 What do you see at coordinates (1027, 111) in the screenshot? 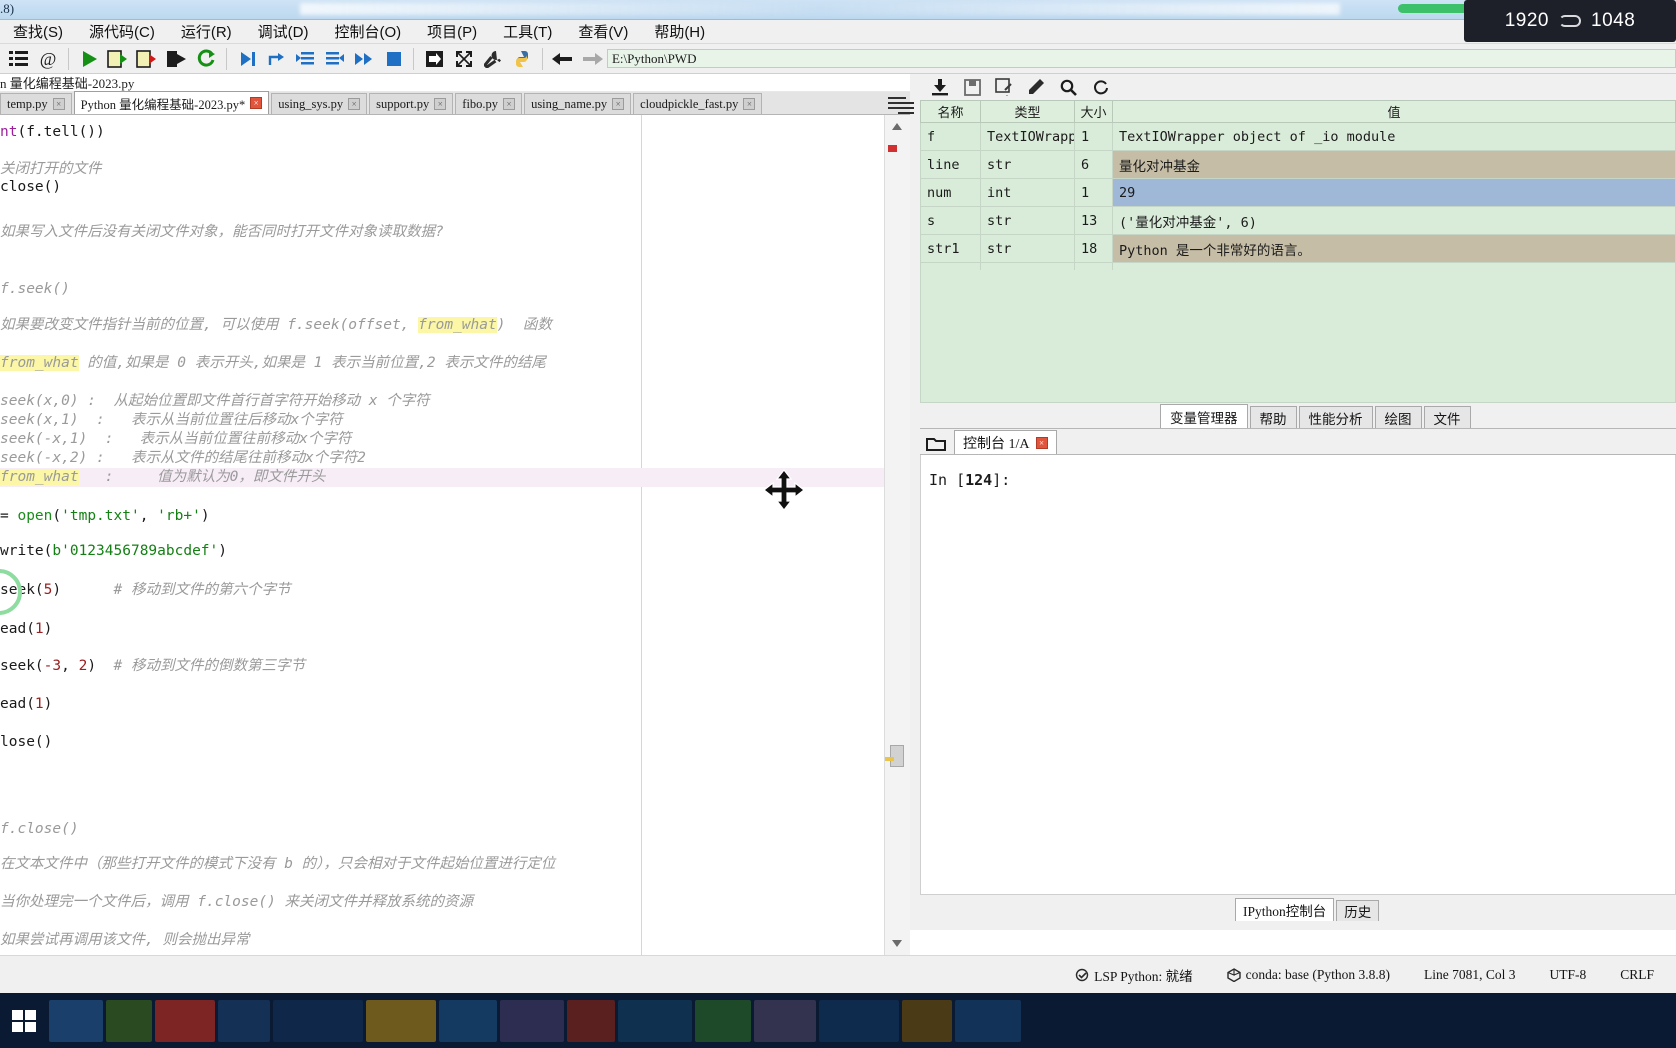
I see `column-header-type: 类型` at bounding box center [1027, 111].